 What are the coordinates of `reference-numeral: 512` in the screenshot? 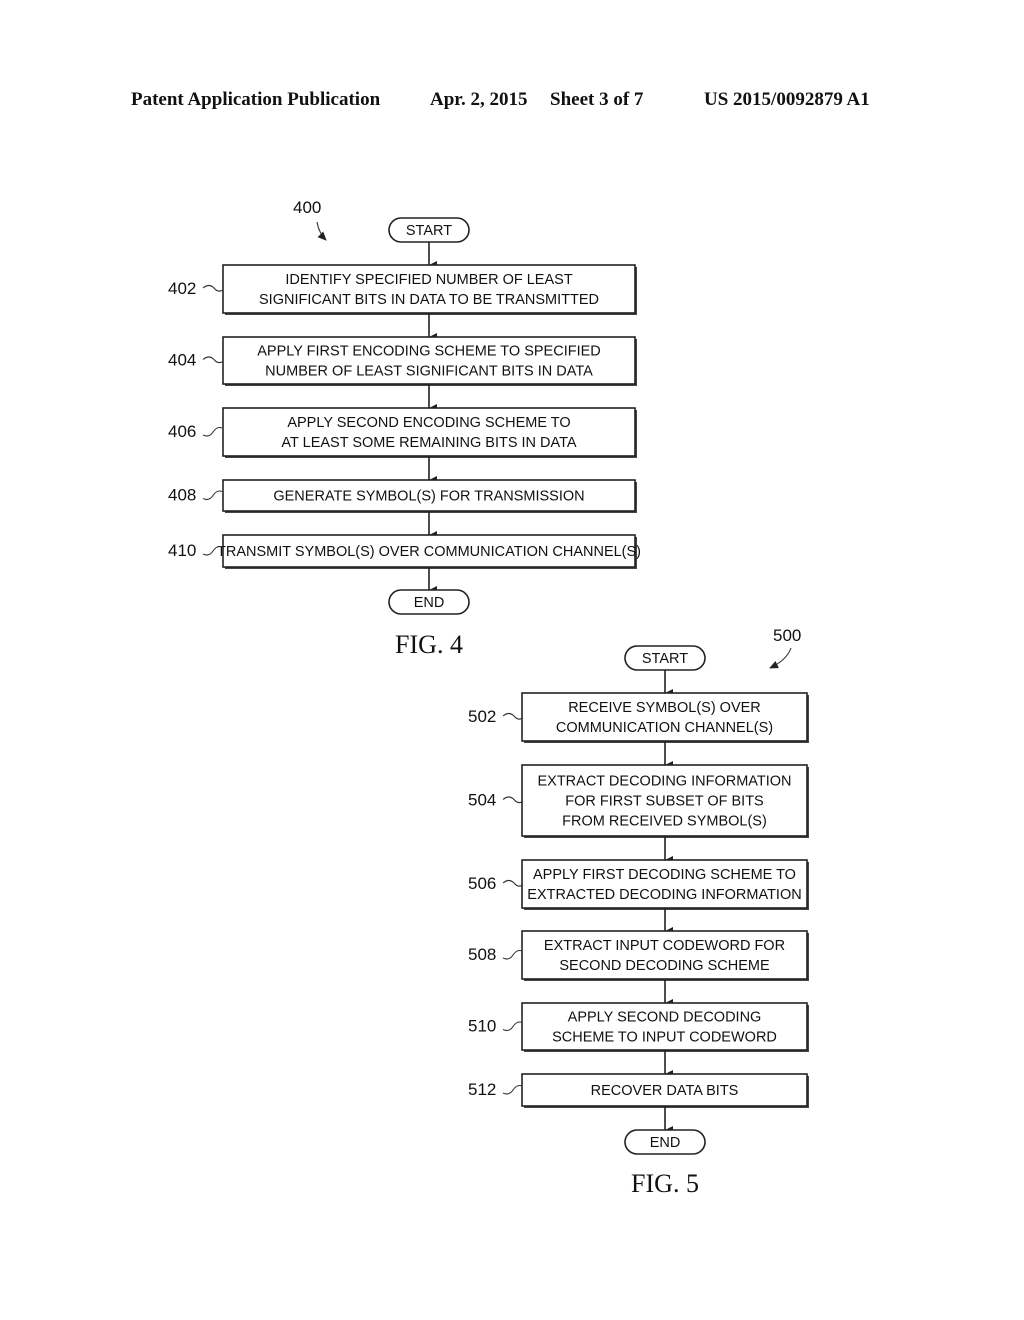 It's located at (482, 1089).